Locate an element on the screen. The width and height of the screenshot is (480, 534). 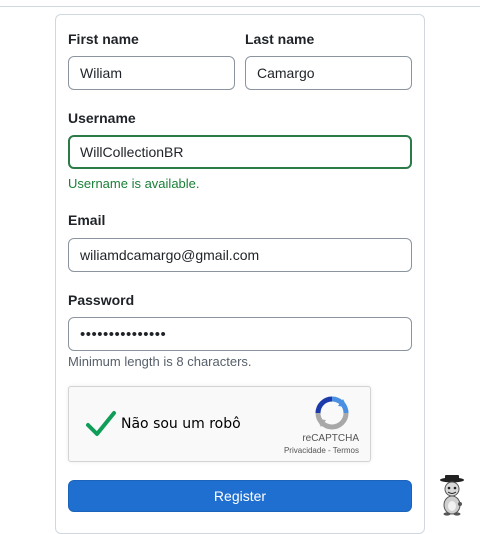
password-input is located at coordinates (240, 334).